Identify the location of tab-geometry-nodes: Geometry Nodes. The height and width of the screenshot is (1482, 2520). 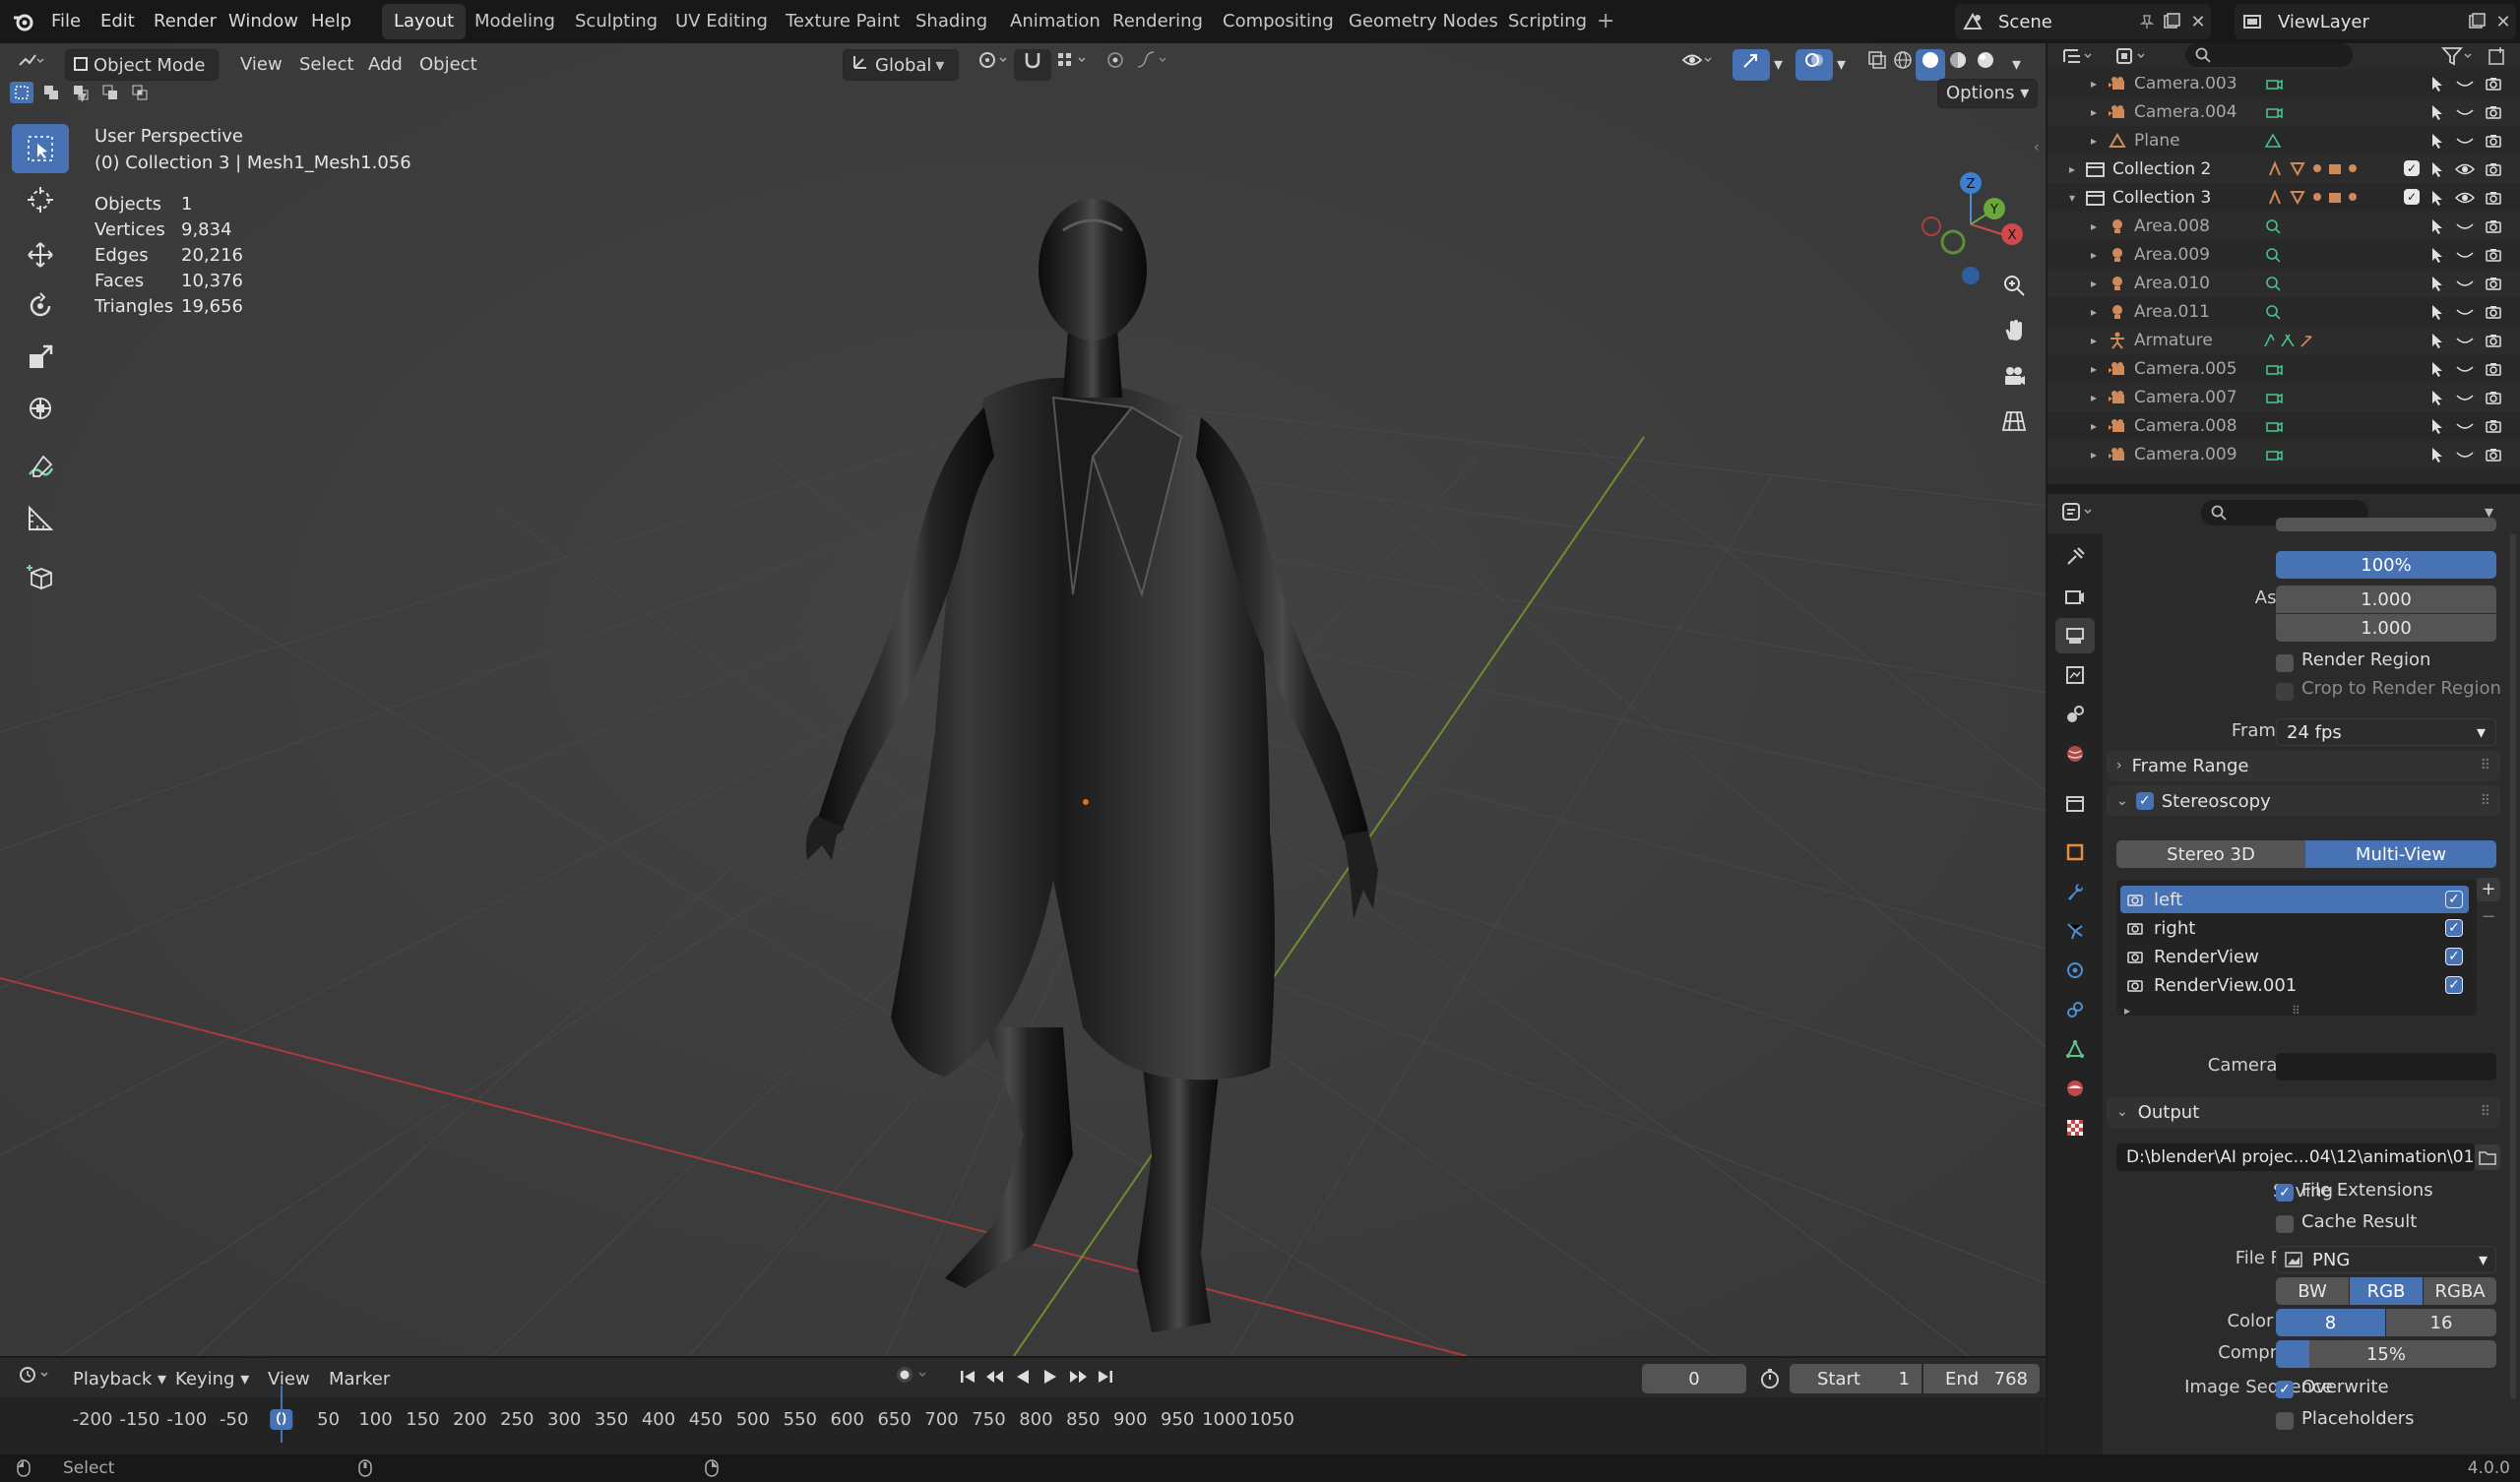
(1423, 21).